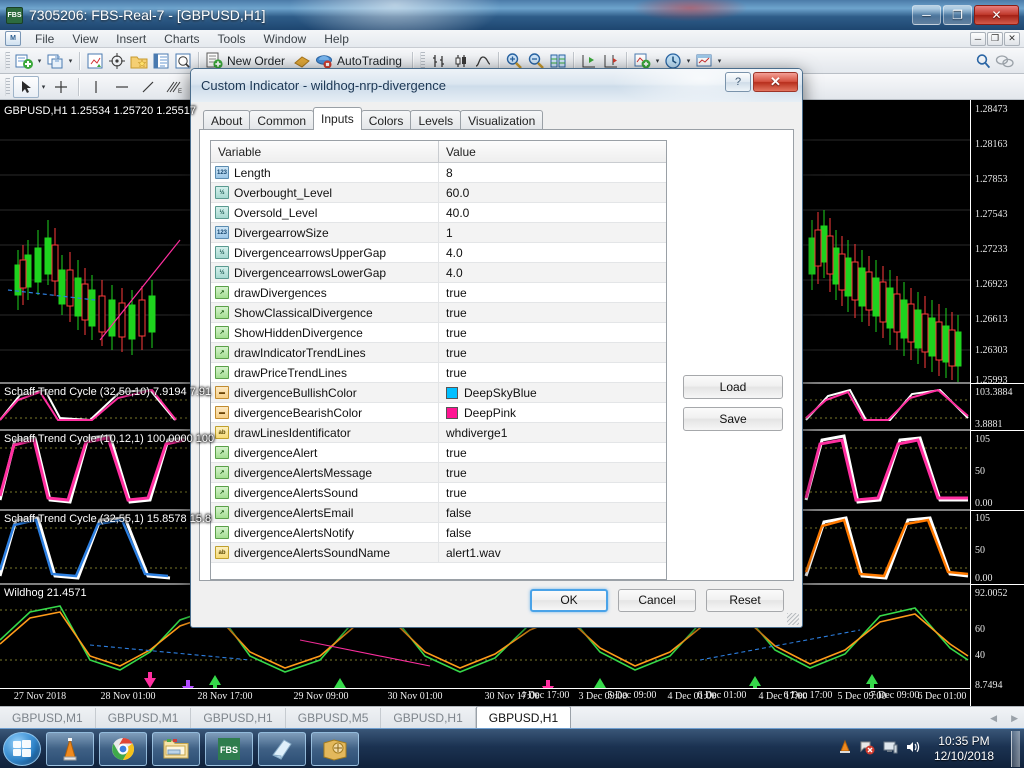 The height and width of the screenshot is (768, 1024). What do you see at coordinates (139, 61) in the screenshot?
I see `favorites-folder-icon` at bounding box center [139, 61].